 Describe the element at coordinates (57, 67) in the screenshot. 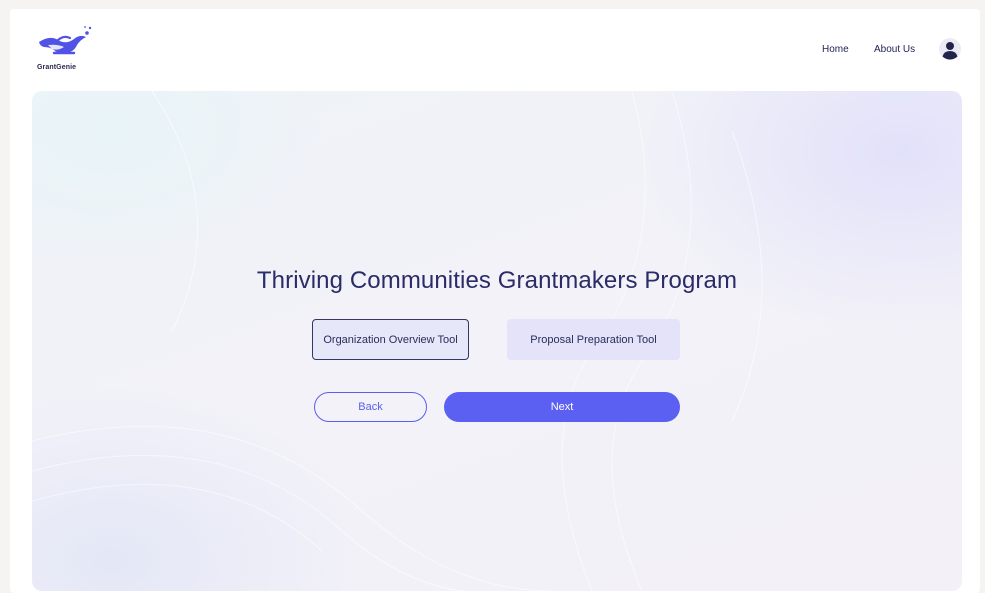

I see `logo-text: GrantGenie` at that location.